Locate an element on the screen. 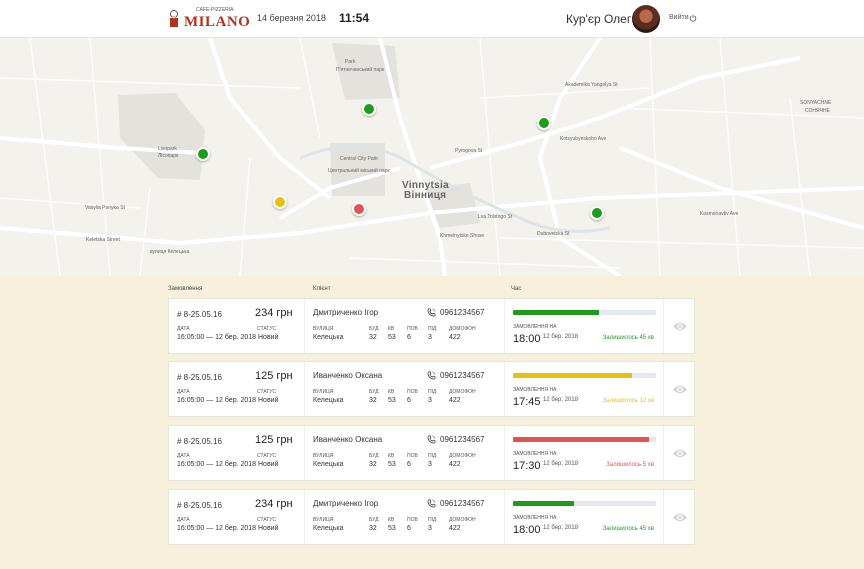 Image resolution: width=864 pixels, height=569 pixels. map-label-park: Park is located at coordinates (350, 62).